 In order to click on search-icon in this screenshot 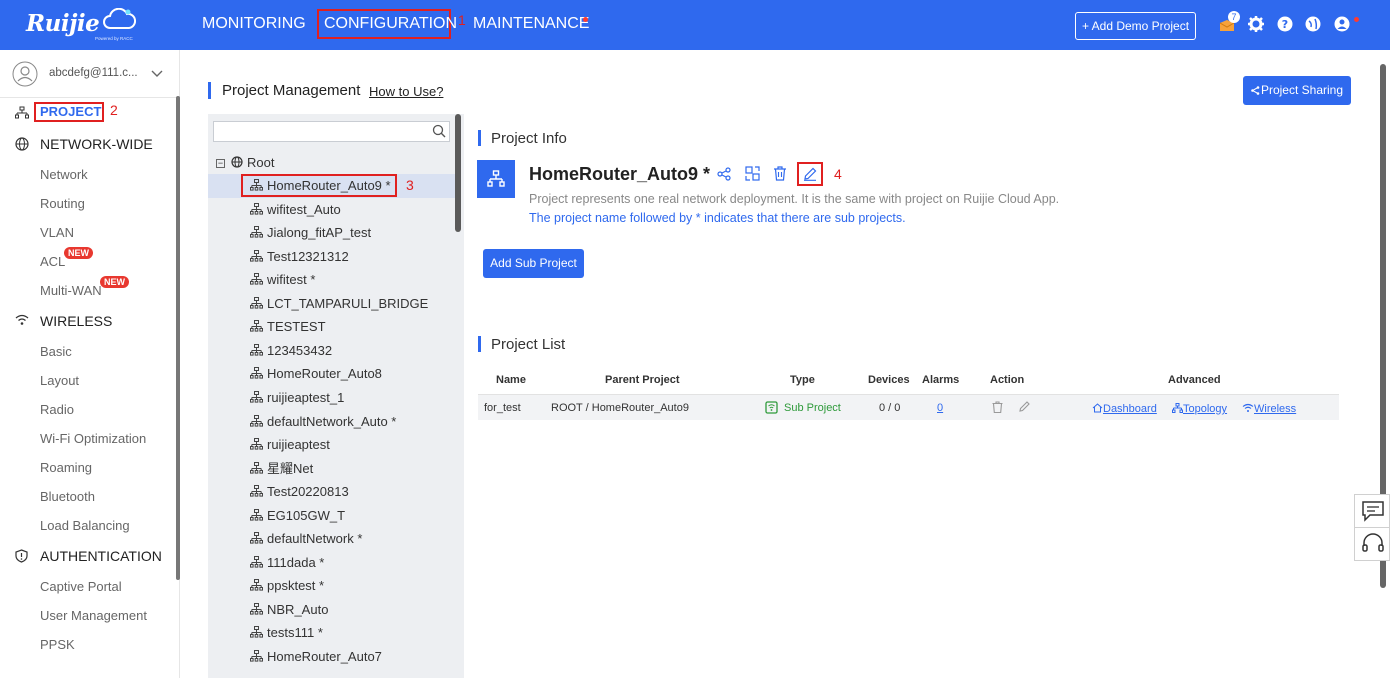, I will do `click(439, 131)`.